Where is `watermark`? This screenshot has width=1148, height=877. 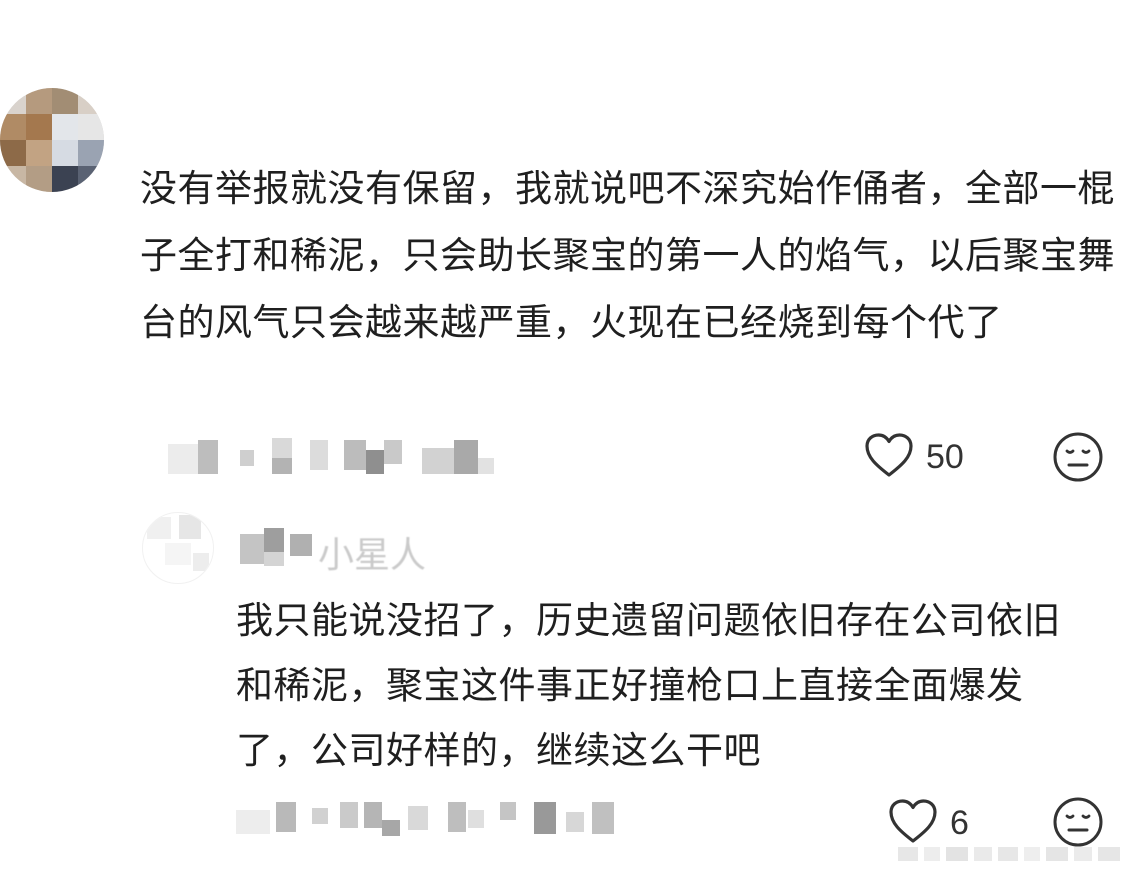
watermark is located at coordinates (1013, 854).